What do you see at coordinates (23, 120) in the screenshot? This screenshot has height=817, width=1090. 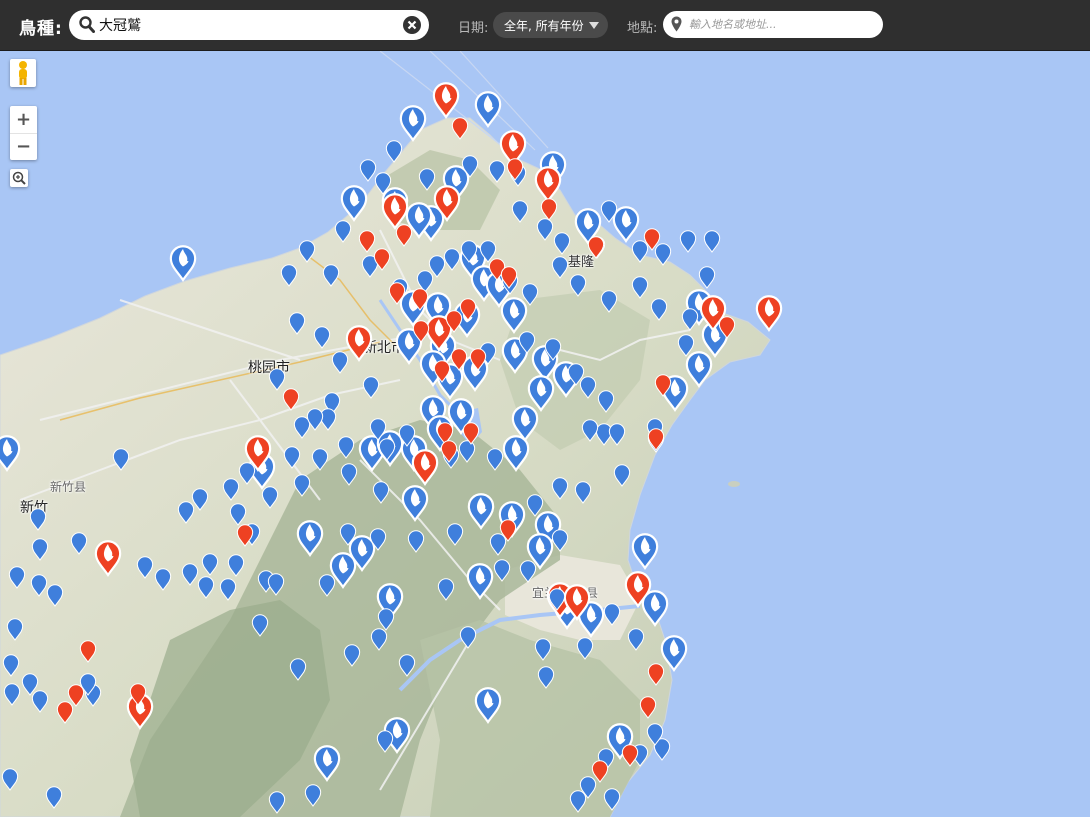 I see `zoom-in-button: +` at bounding box center [23, 120].